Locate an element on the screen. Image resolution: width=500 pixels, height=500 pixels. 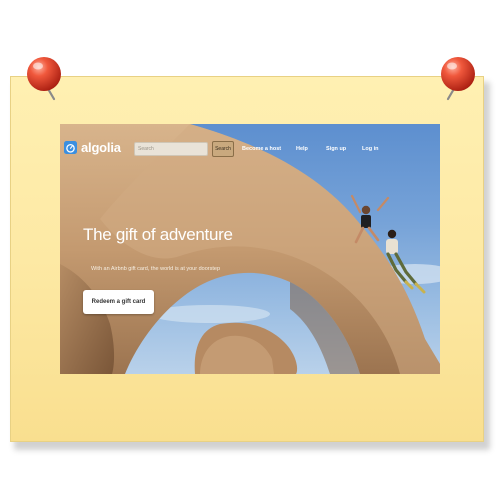
nav-link-help: Help is located at coordinates (302, 149).